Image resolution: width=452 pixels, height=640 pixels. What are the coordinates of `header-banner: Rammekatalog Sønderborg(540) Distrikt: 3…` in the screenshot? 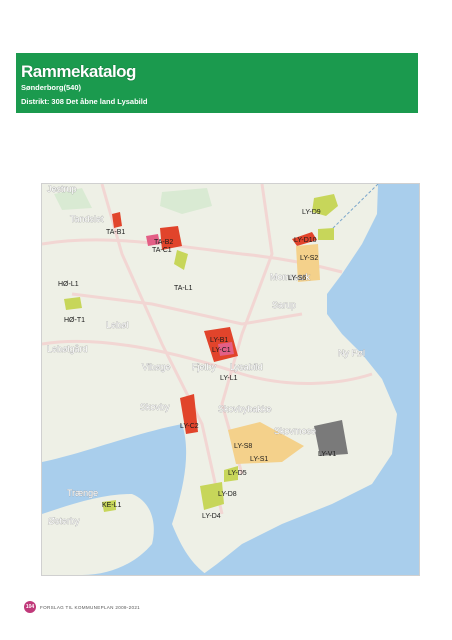 It's located at (217, 83).